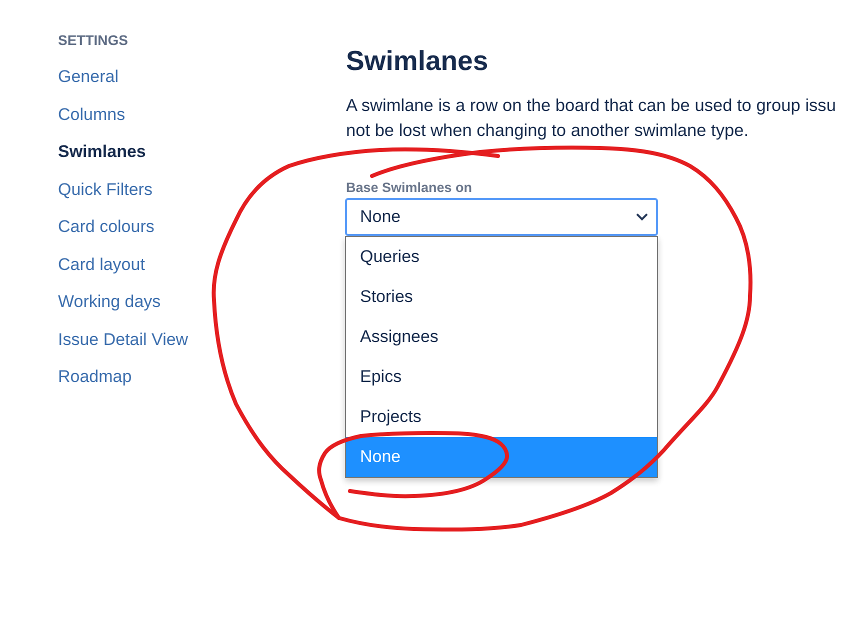  Describe the element at coordinates (642, 217) in the screenshot. I see `chevron-down-icon` at that location.